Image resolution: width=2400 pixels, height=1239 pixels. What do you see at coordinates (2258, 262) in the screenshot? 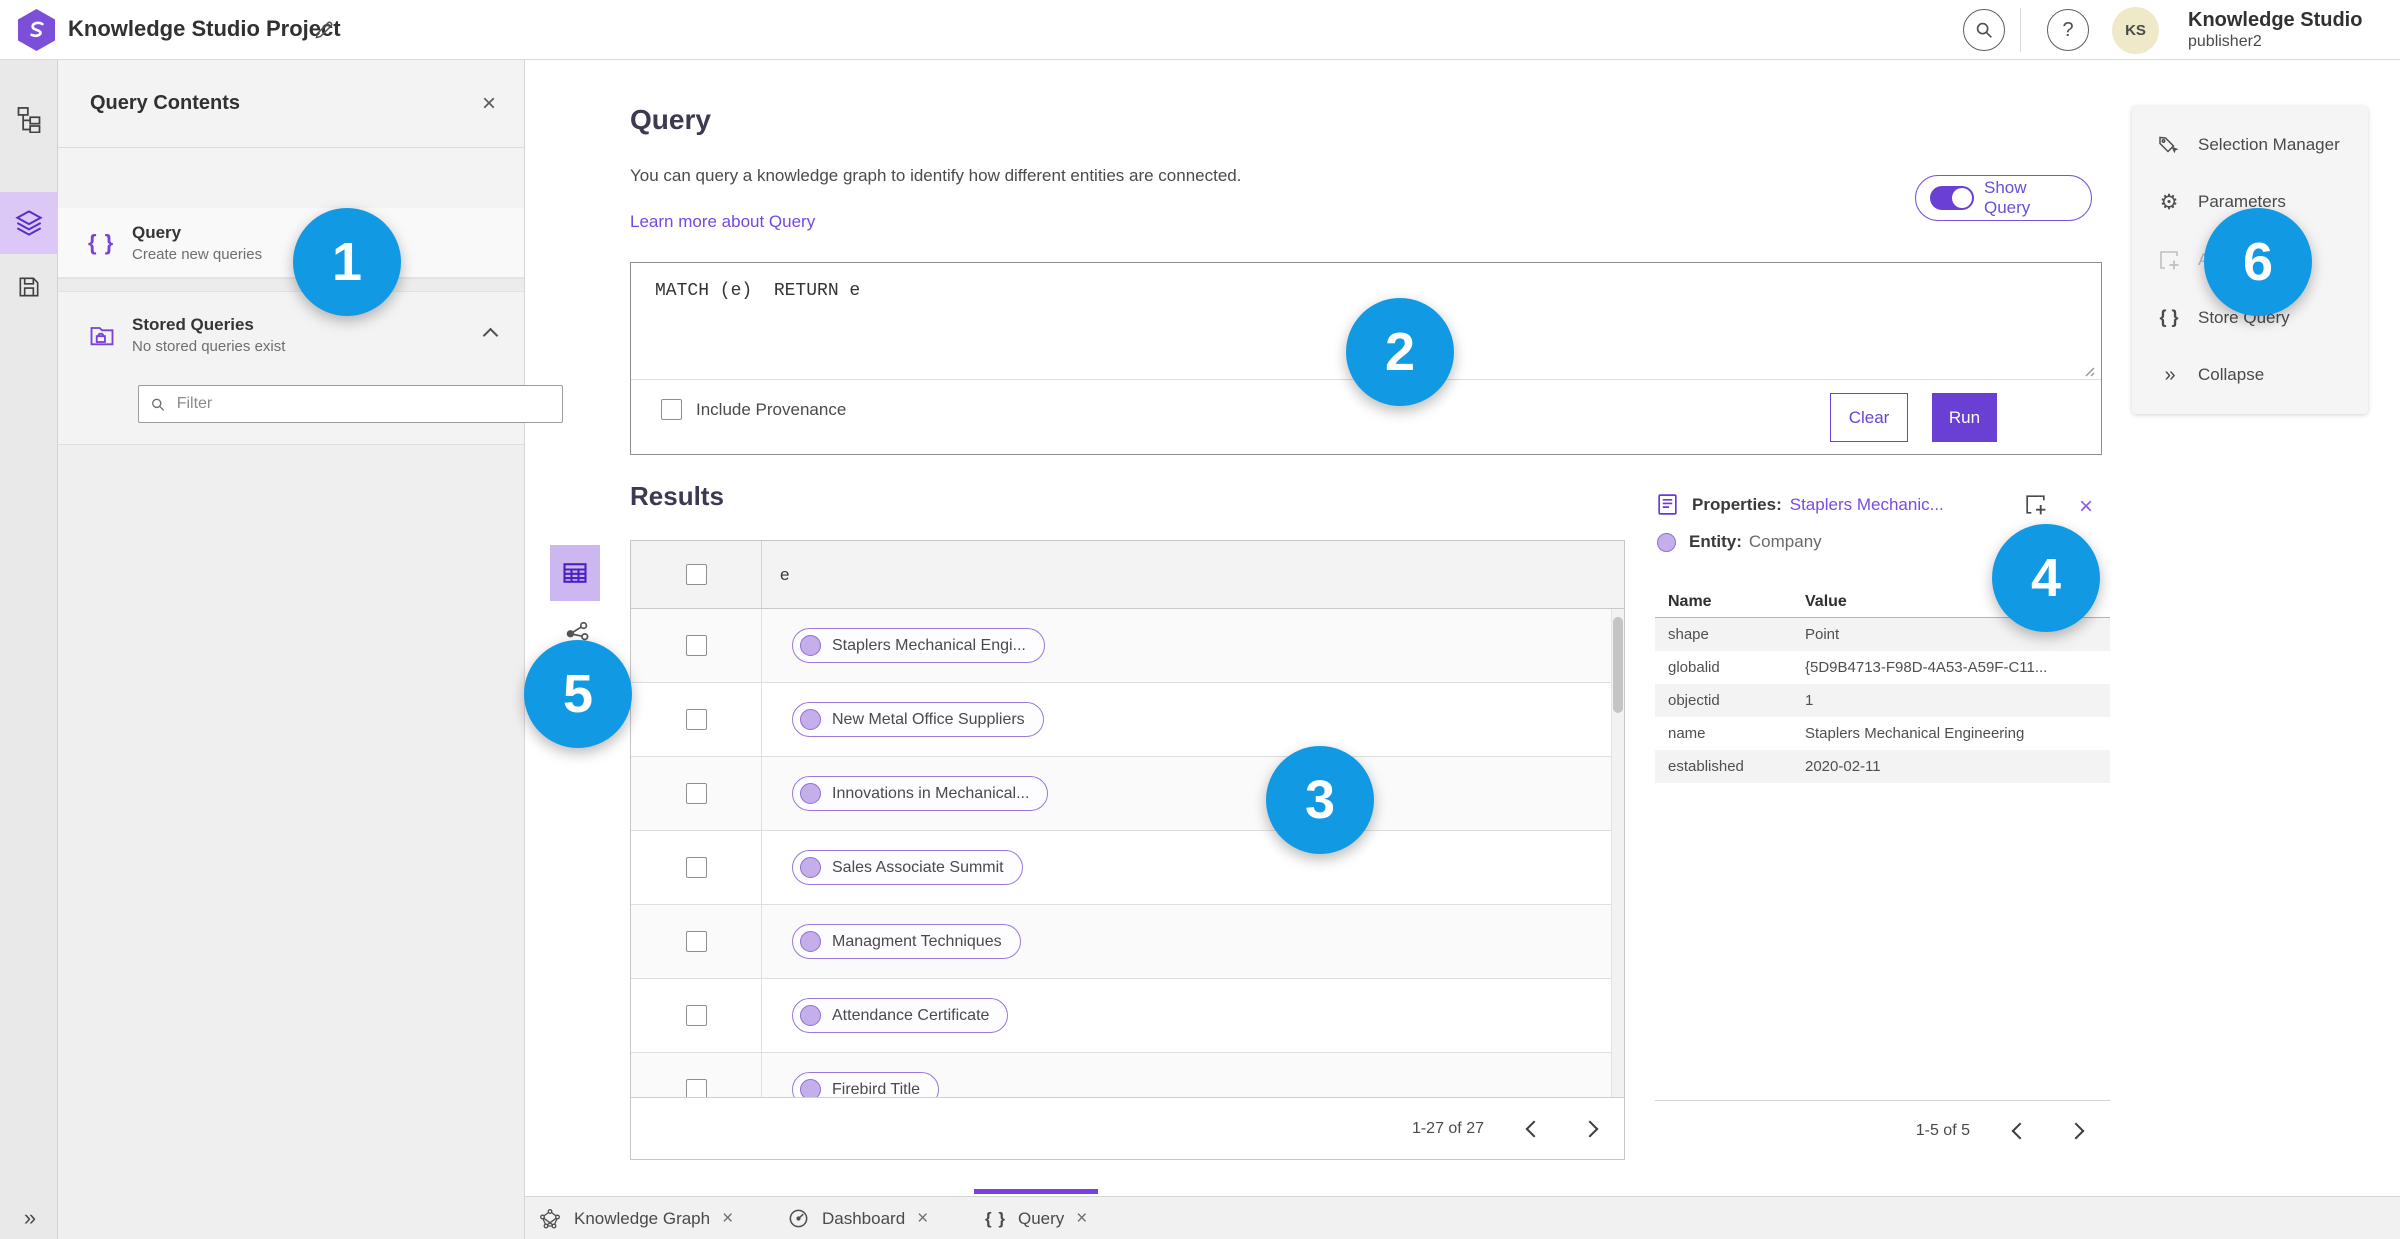
I see `callout-6: 6` at bounding box center [2258, 262].